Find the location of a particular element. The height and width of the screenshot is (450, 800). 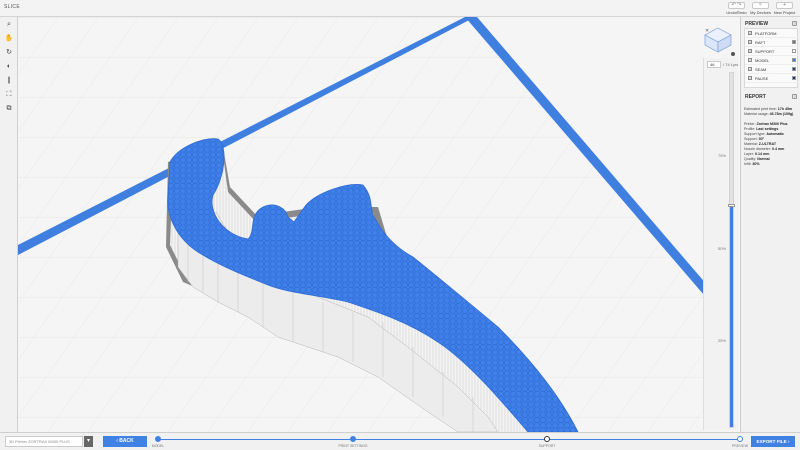

export-file-button: EXPORT FILE › is located at coordinates (773, 441).